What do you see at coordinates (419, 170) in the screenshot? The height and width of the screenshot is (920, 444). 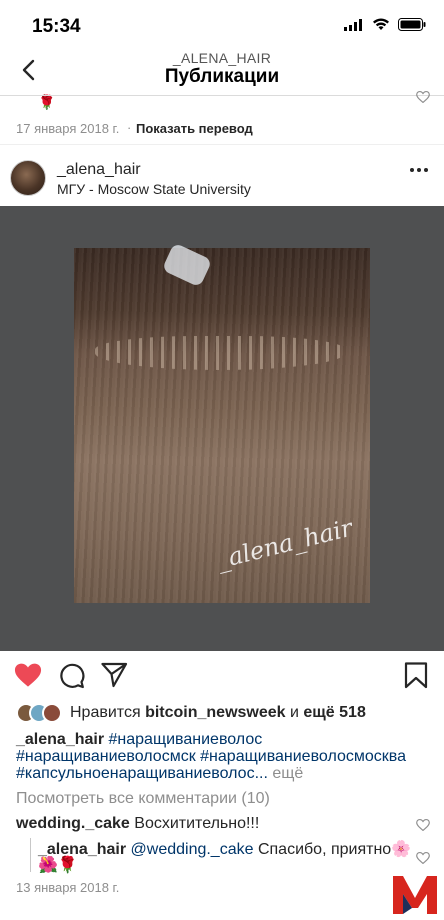 I see `more-options-button` at bounding box center [419, 170].